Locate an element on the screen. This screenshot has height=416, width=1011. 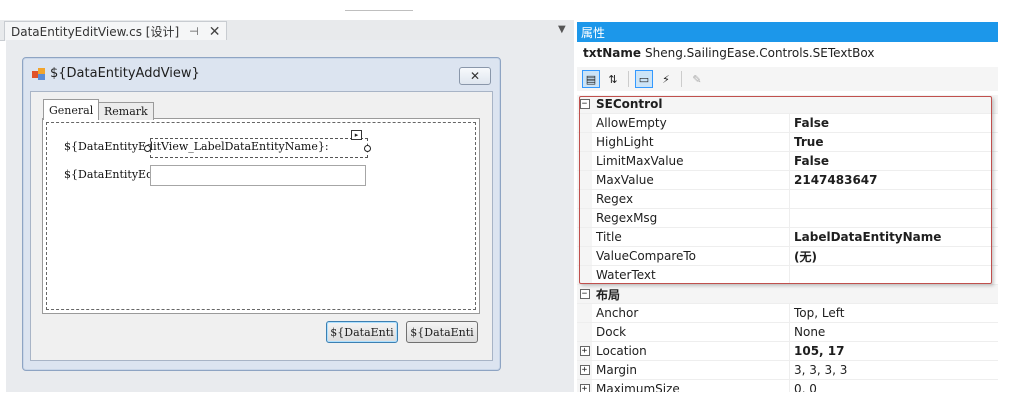
property-category: − 布局 is located at coordinates (787, 294).